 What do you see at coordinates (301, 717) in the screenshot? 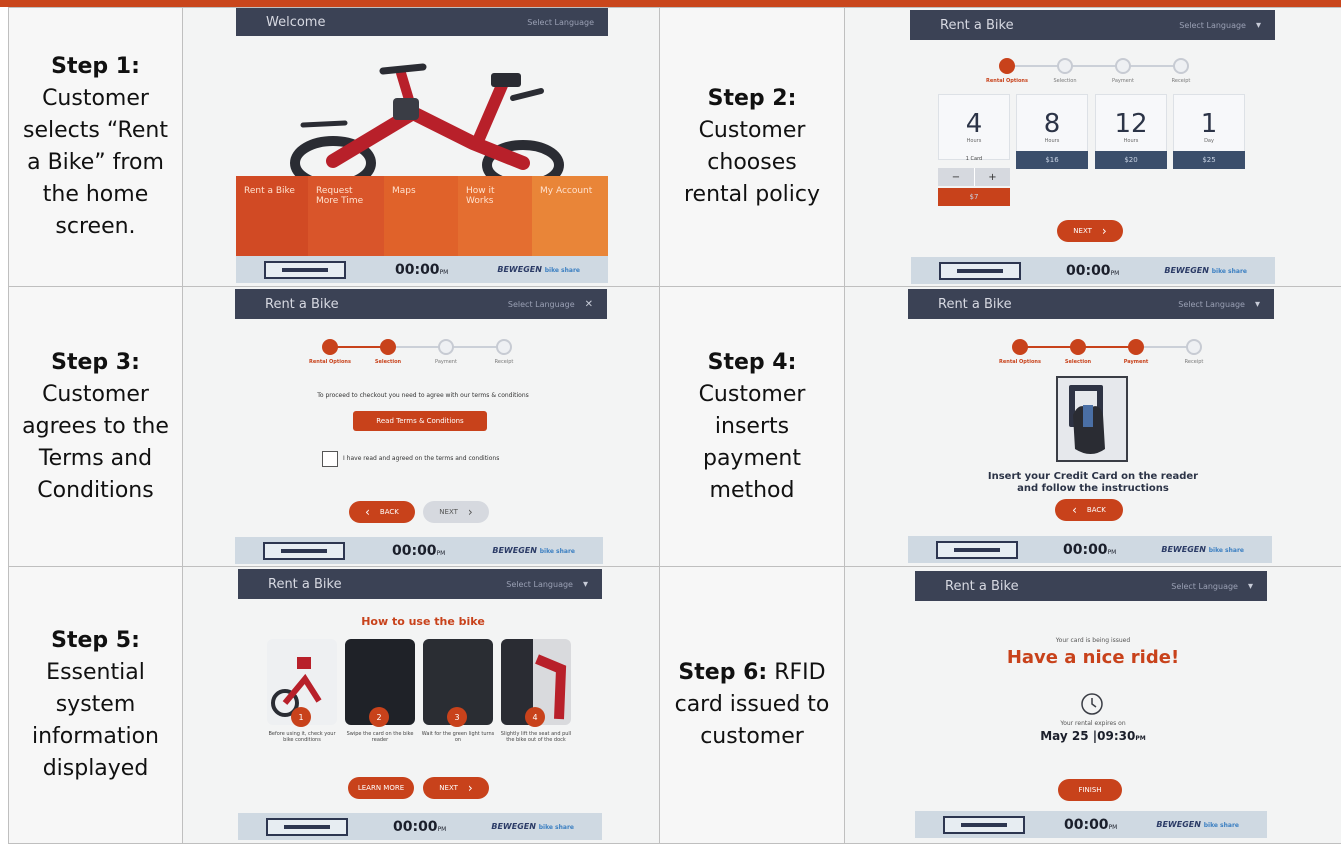
I see `how-to-step-number: 1` at bounding box center [301, 717].